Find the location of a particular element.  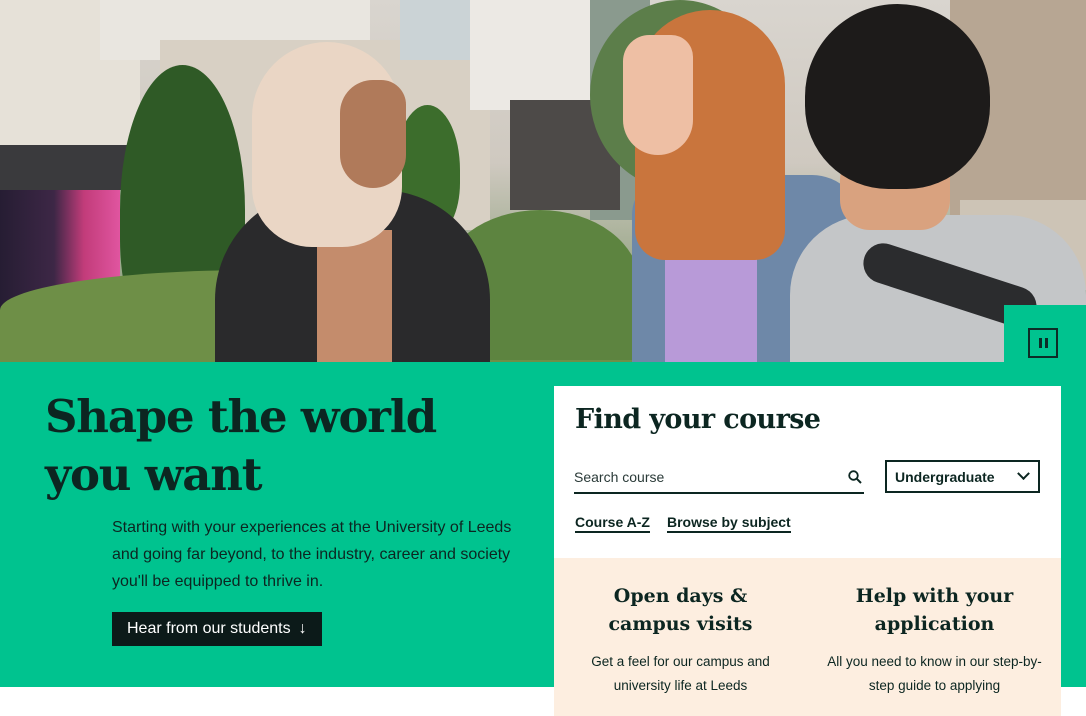

arrow-down-icon: ↓ is located at coordinates (302, 628).